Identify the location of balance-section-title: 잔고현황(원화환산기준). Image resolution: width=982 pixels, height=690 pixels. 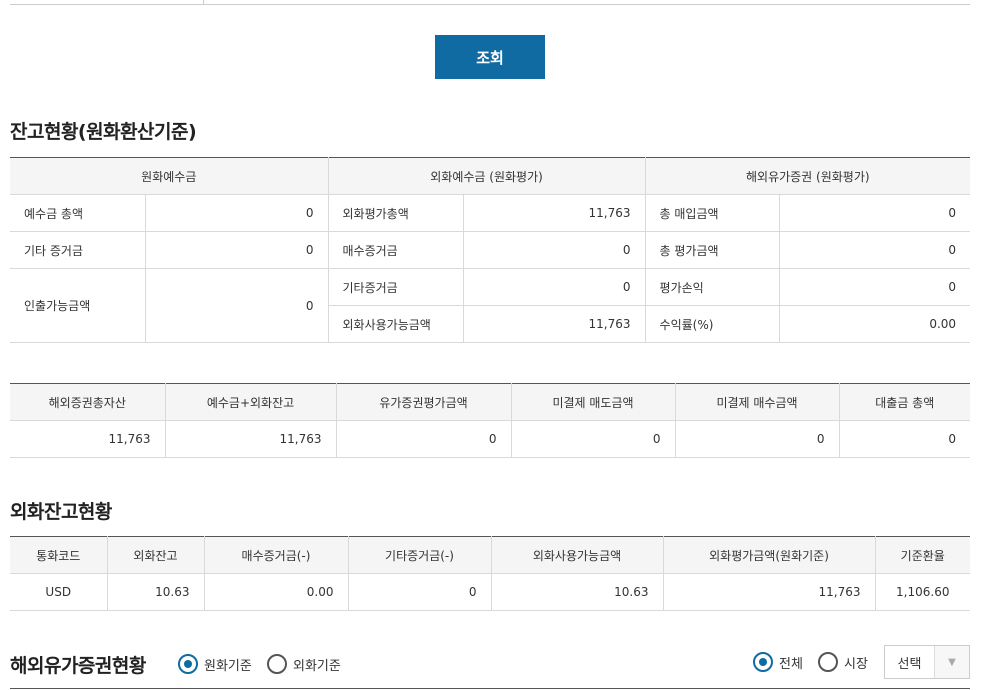
(103, 132).